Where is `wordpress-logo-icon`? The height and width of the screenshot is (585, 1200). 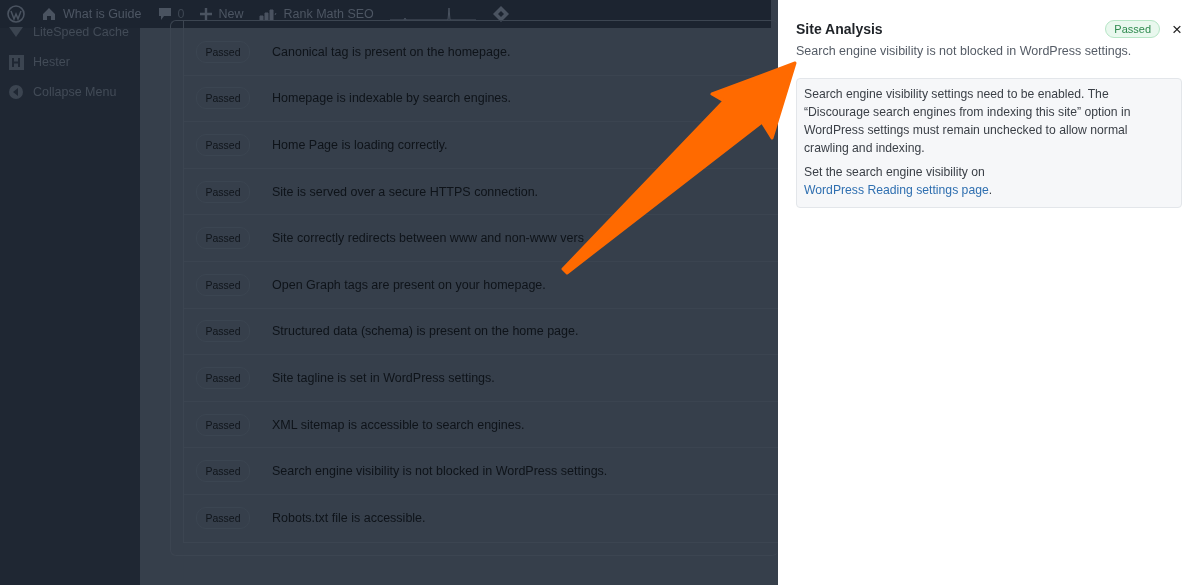 wordpress-logo-icon is located at coordinates (16, 14).